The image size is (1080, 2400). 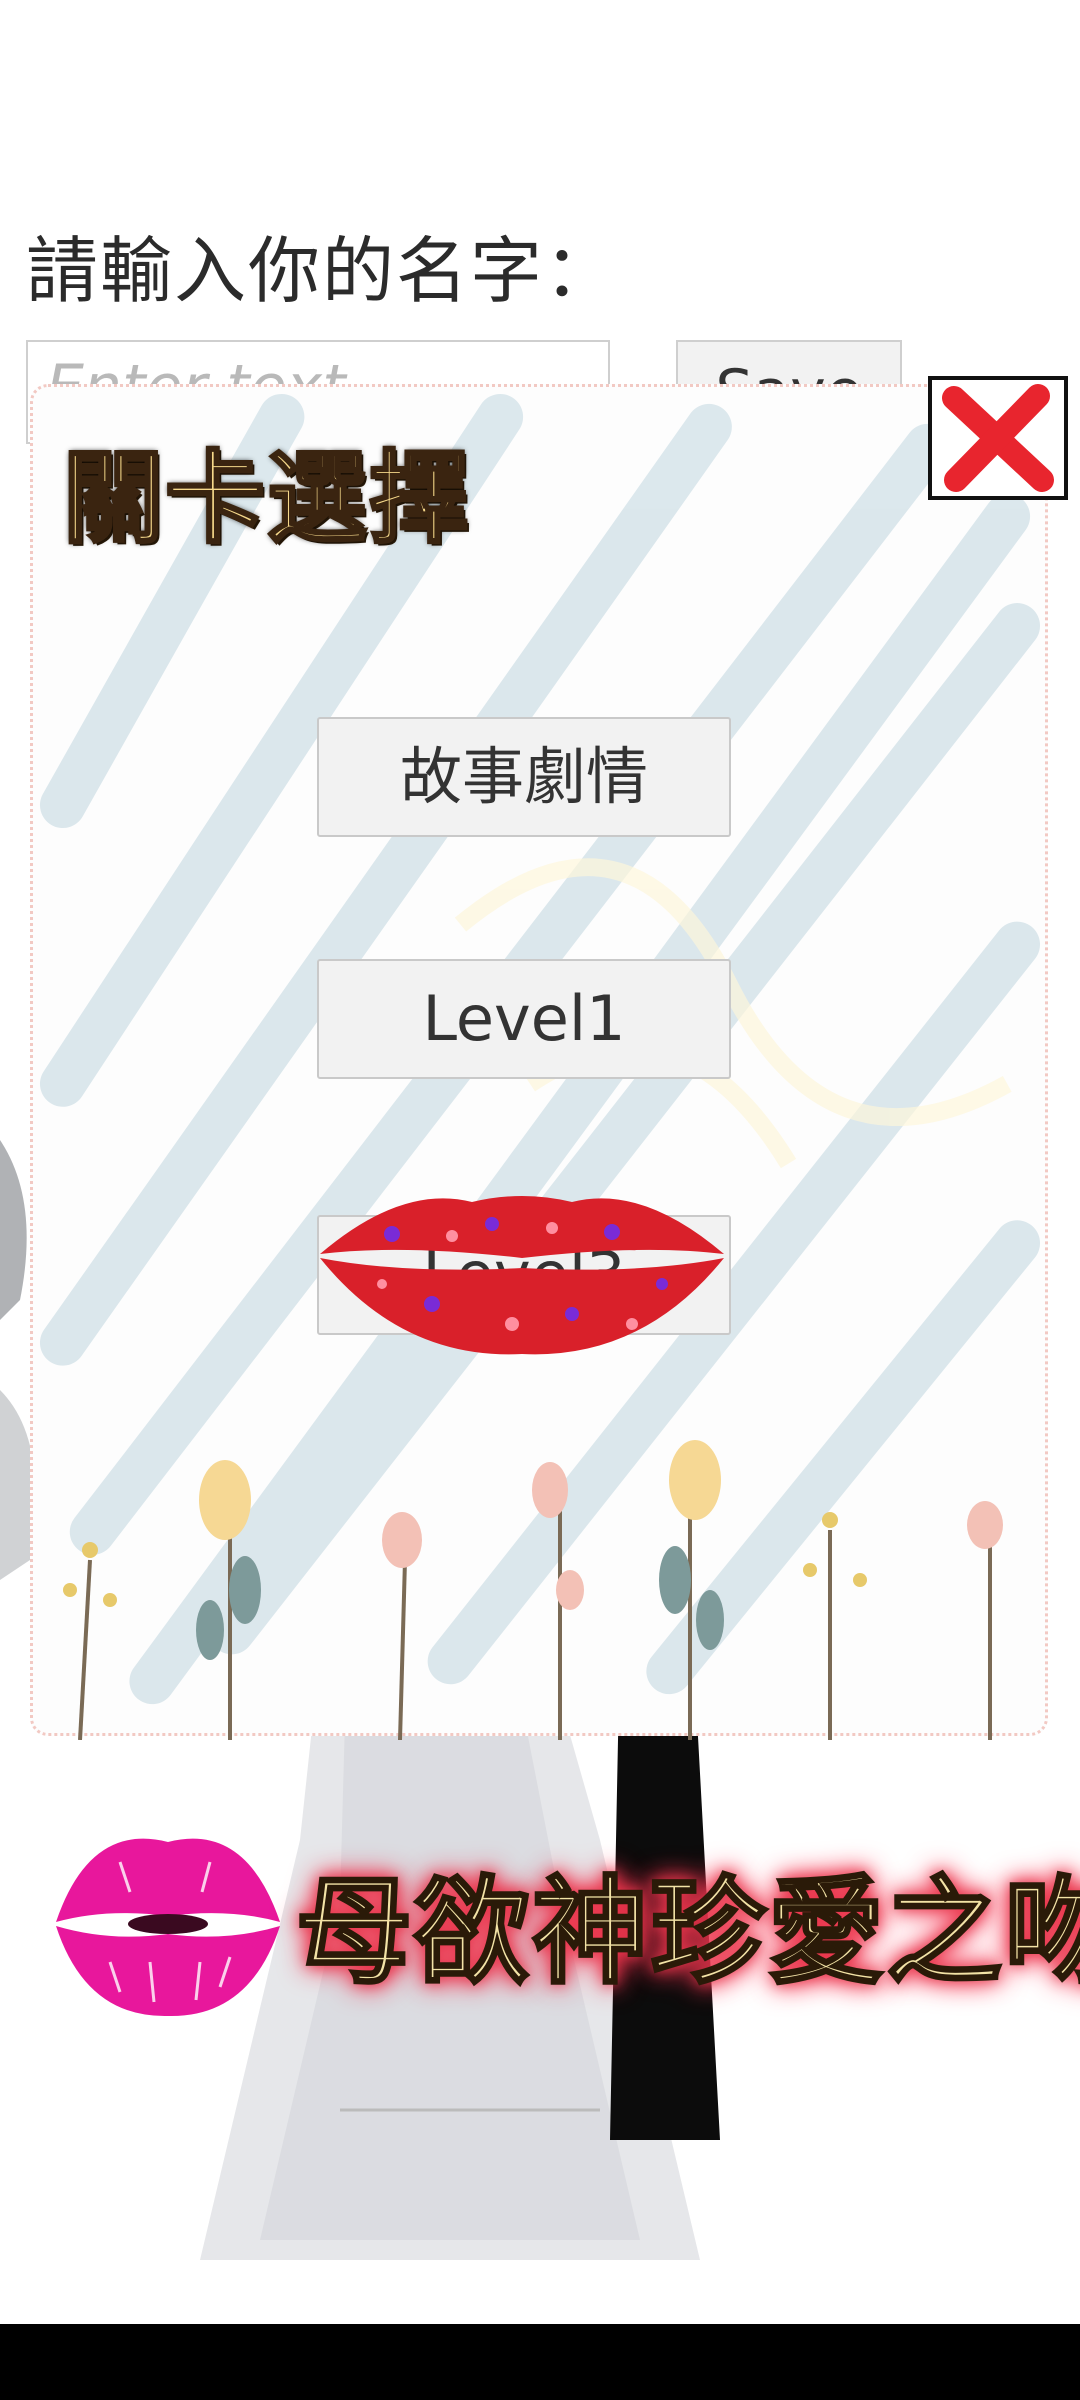 What do you see at coordinates (533, 1590) in the screenshot?
I see `flower-decoration` at bounding box center [533, 1590].